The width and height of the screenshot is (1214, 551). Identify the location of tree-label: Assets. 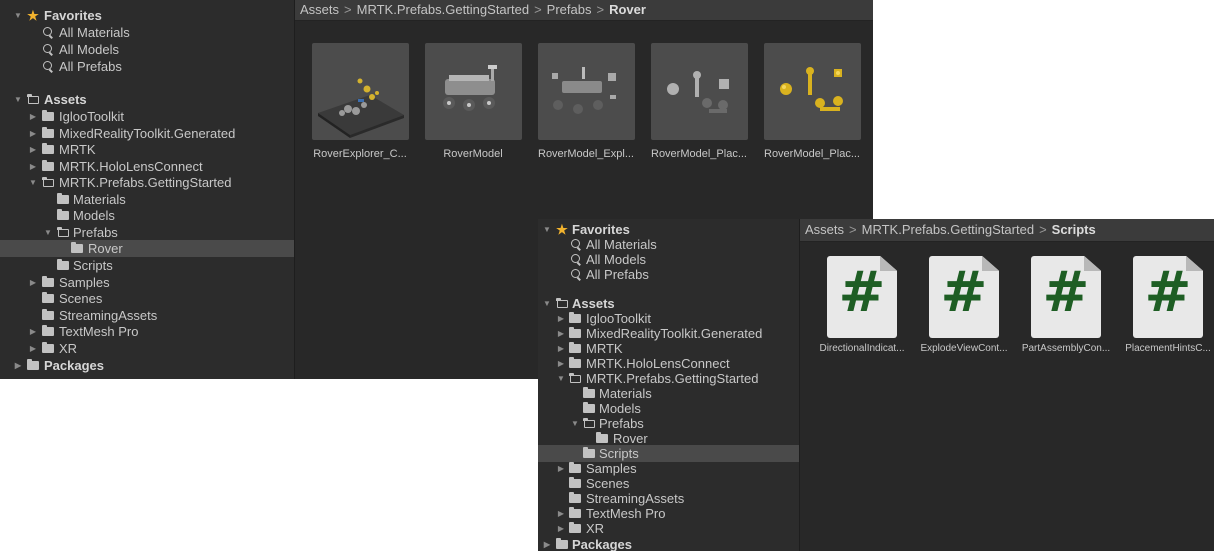
(65, 99).